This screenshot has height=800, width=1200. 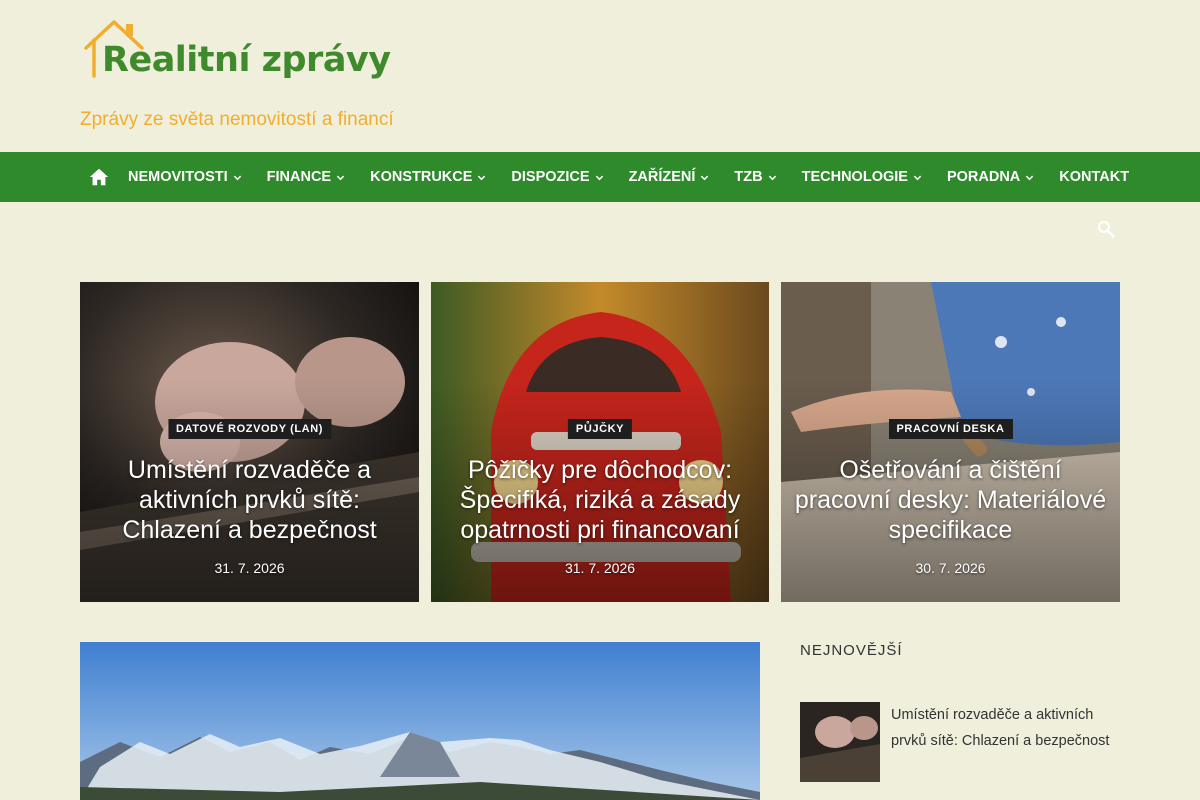 I want to click on nav-item-label: TECHNOLOGIE, so click(x=854, y=177).